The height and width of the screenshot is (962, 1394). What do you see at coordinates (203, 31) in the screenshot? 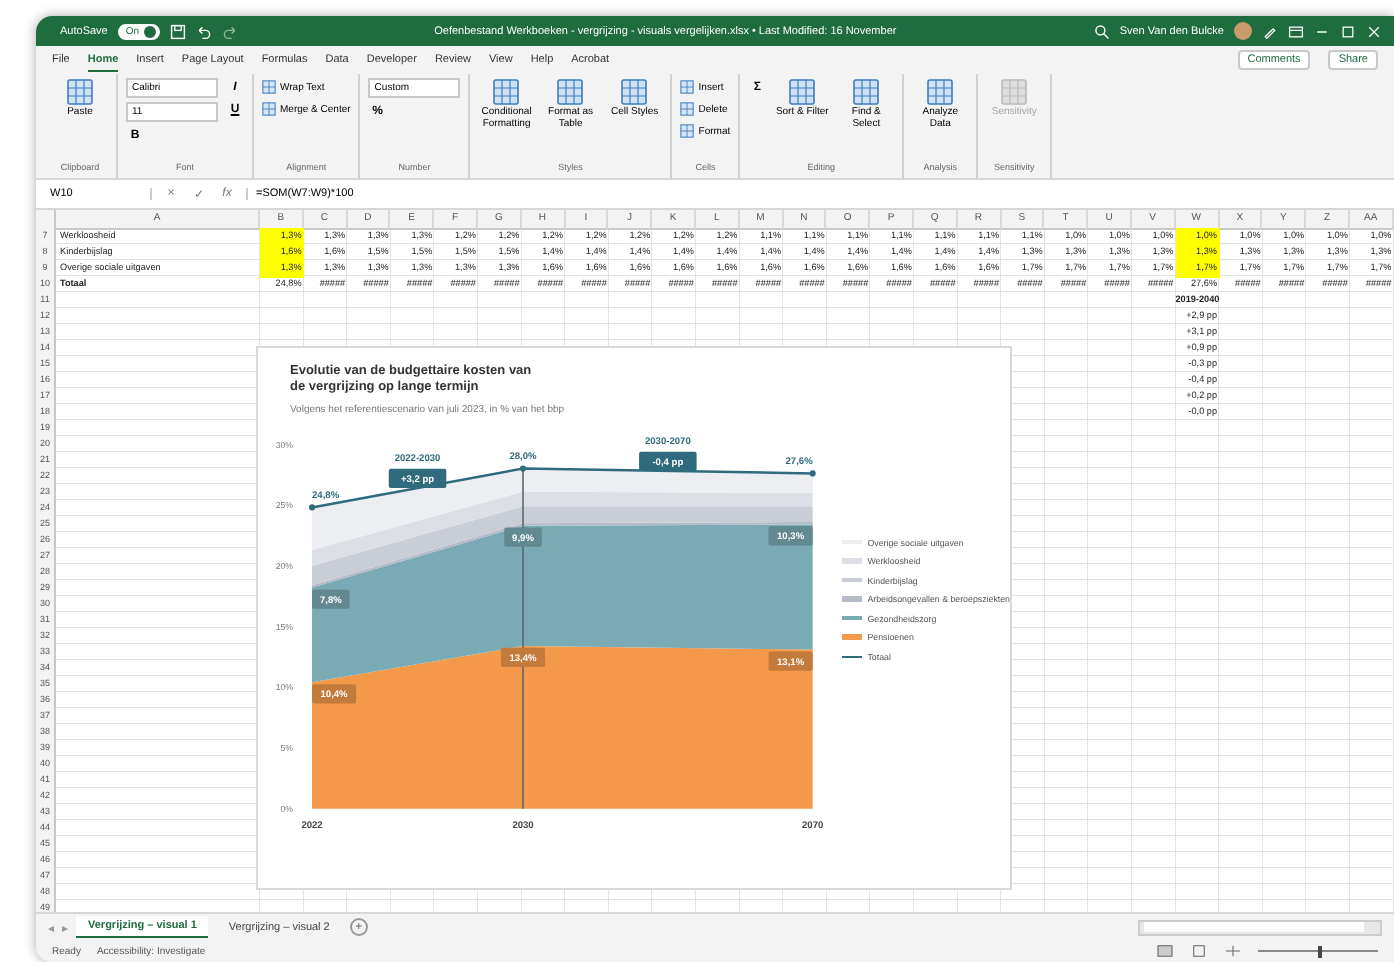
I see `undo-icon` at bounding box center [203, 31].